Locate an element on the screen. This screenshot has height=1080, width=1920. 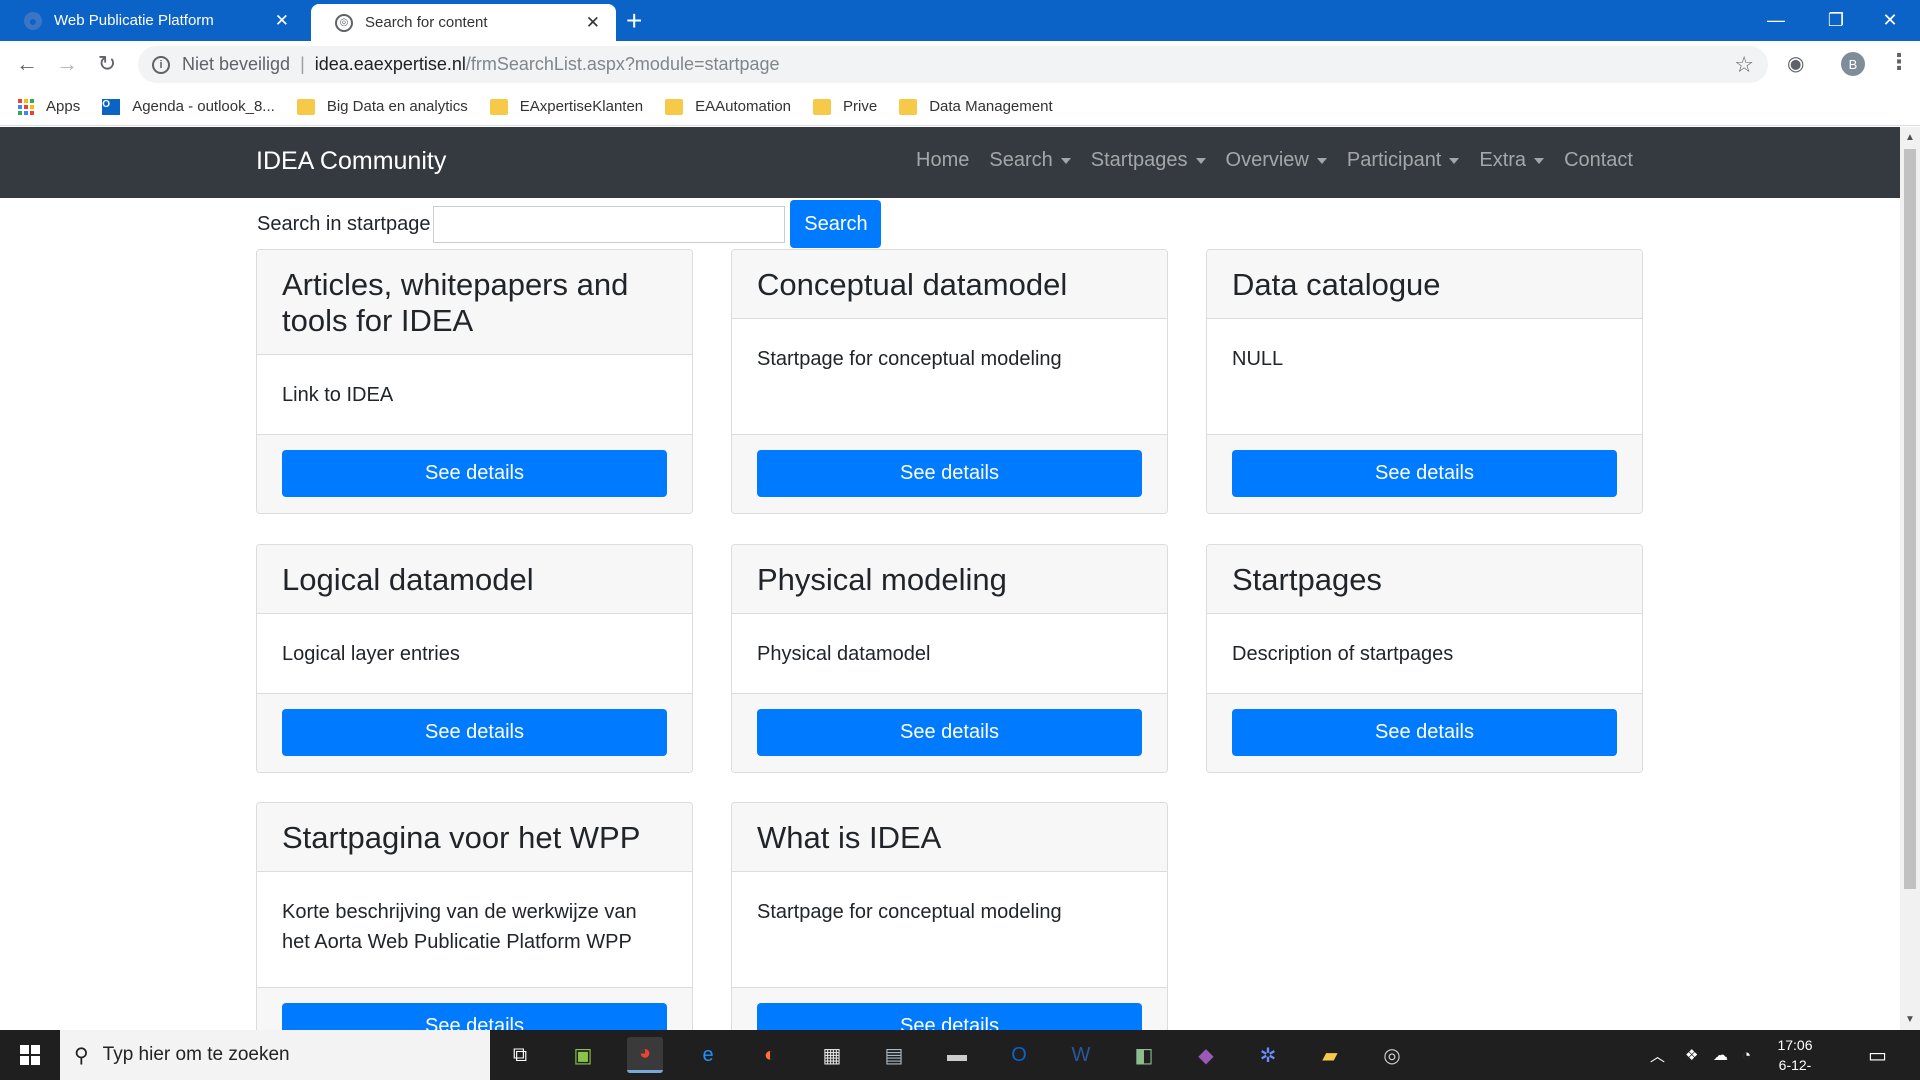
bookmark-data-management: Data Management is located at coordinates (976, 106).